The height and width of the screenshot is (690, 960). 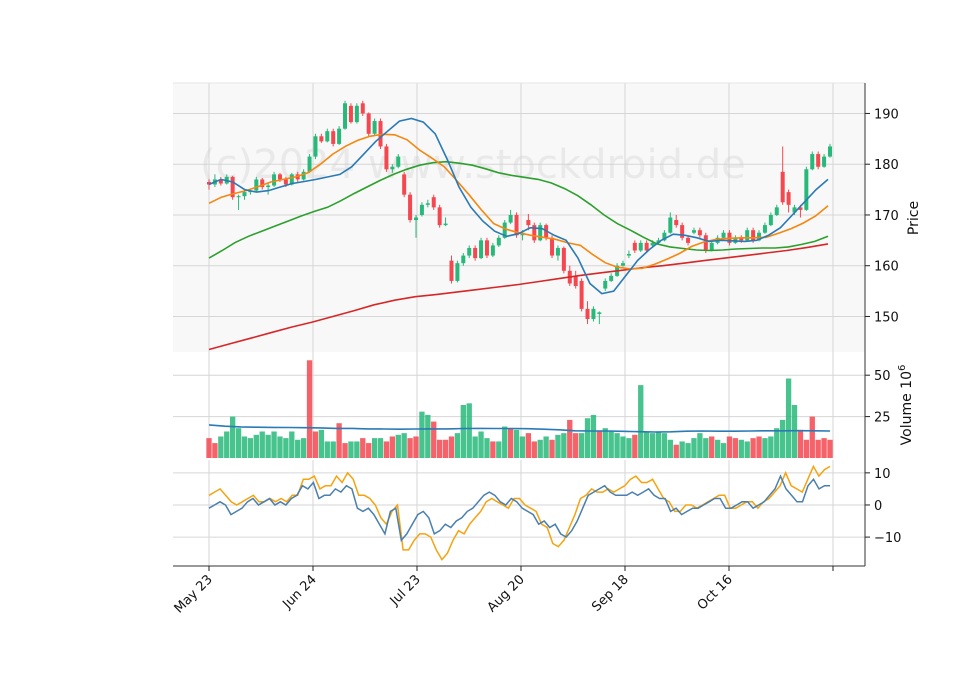 What do you see at coordinates (882, 474) in the screenshot?
I see `indicator-ytick-label-2: 10` at bounding box center [882, 474].